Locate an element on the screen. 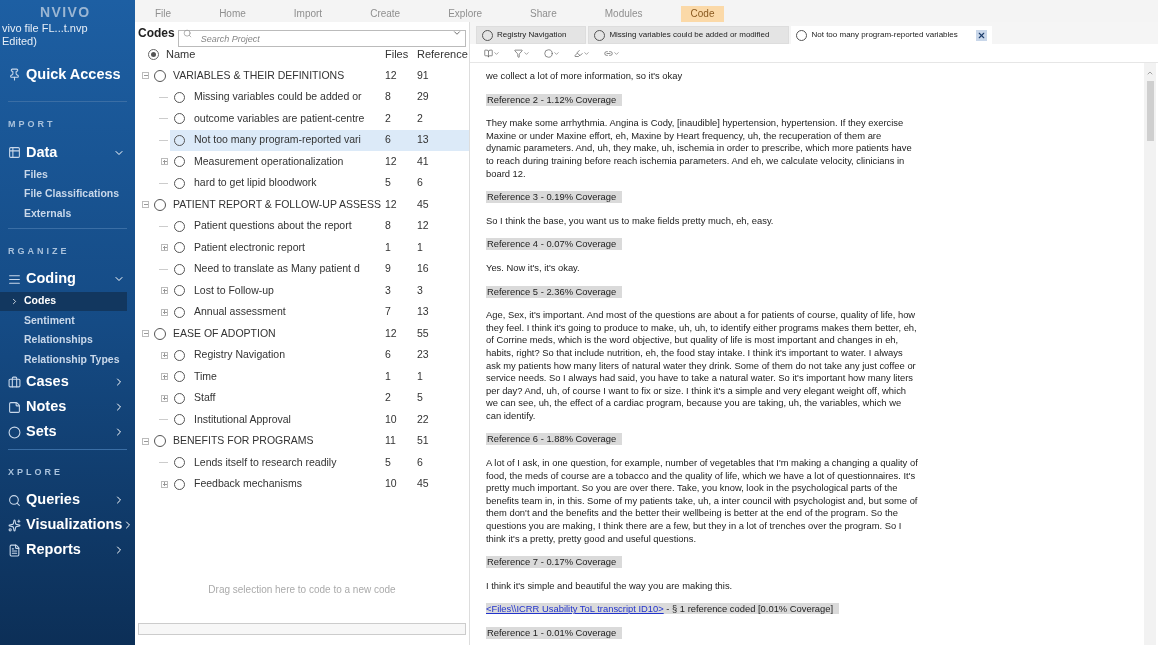 The height and width of the screenshot is (645, 1158). nav-subitem: Files is located at coordinates (63, 175).